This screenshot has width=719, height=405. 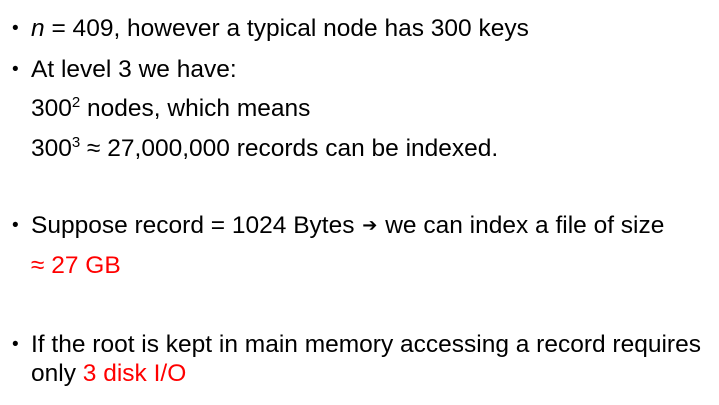 What do you see at coordinates (134, 373) in the screenshot?
I see `disk-io-highlight: 3 disk I/O` at bounding box center [134, 373].